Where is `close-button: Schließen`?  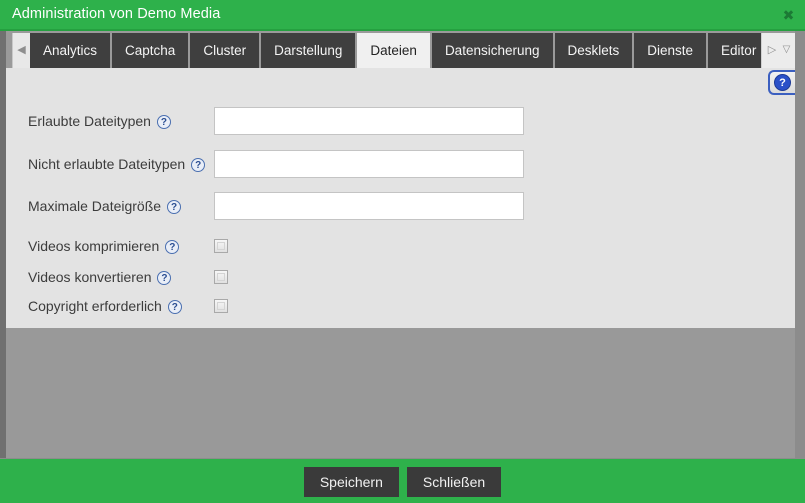
close-button: Schließen is located at coordinates (454, 482).